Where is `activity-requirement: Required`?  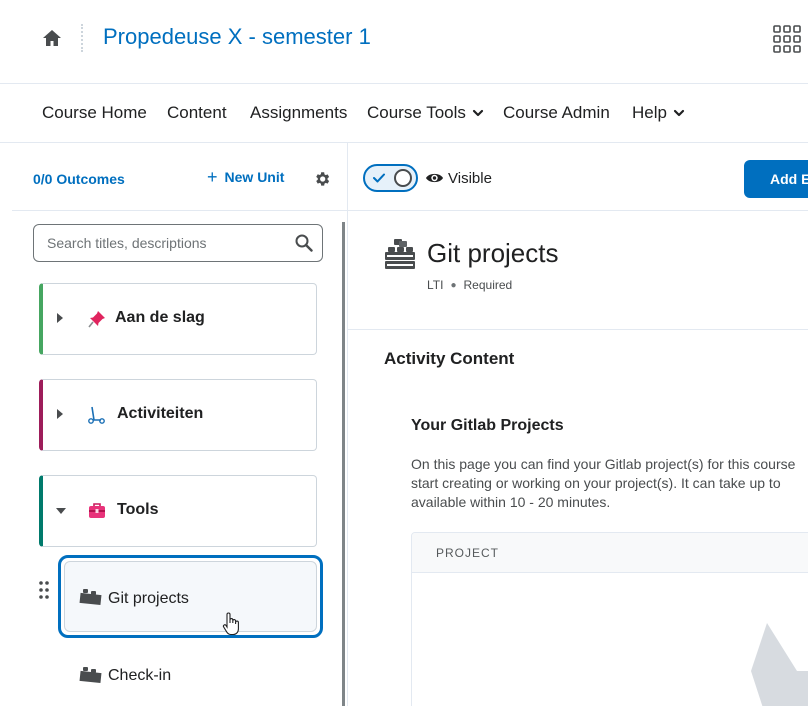 activity-requirement: Required is located at coordinates (488, 285).